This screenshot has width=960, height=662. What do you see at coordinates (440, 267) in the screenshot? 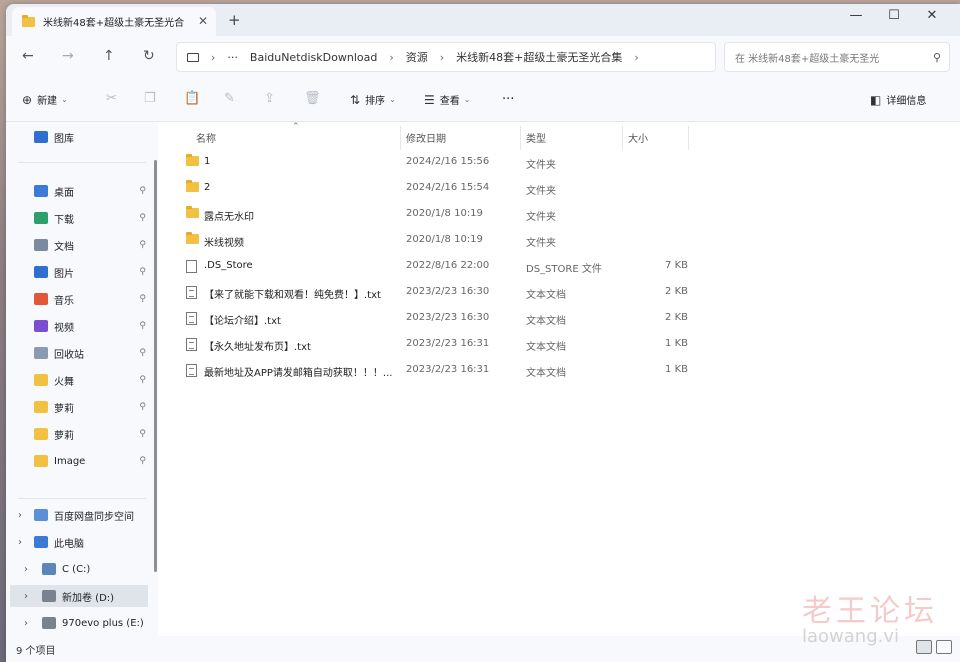
I see `file-row: .DS_Store 2022/8/16 22:00 DS_STORE 文件 7 KB` at bounding box center [440, 267].